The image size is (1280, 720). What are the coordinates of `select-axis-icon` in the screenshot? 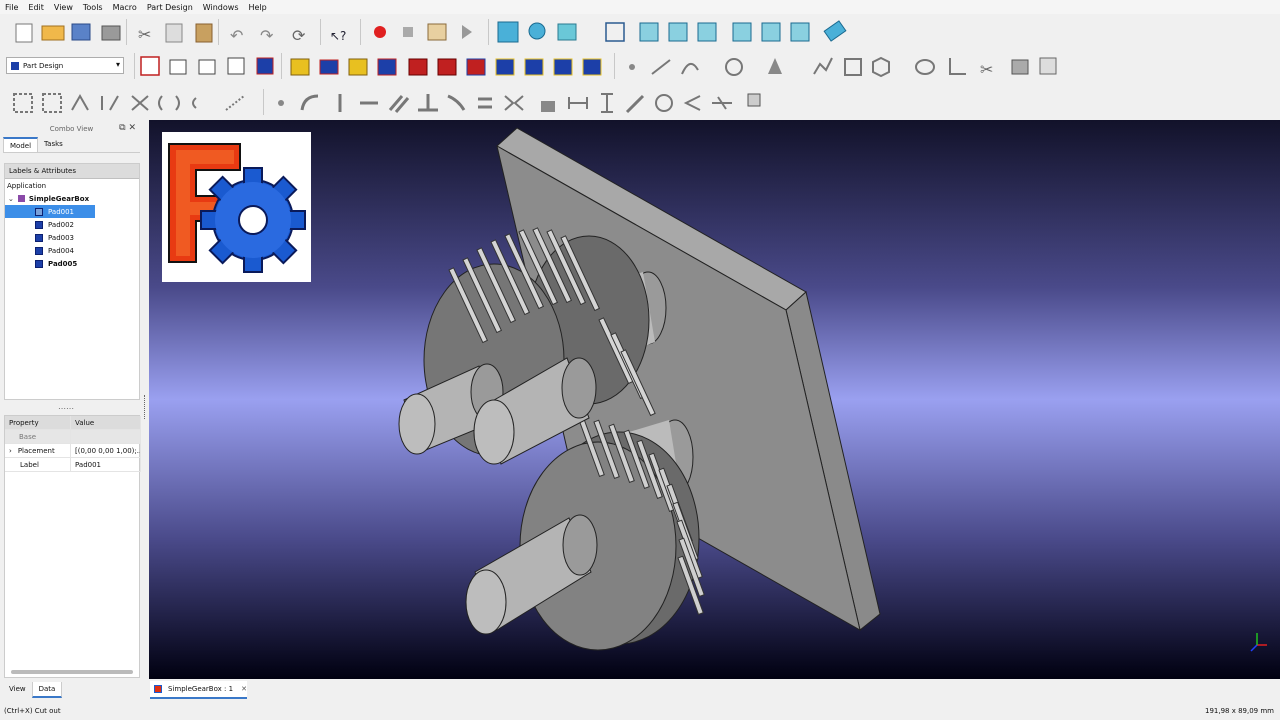 It's located at (110, 103).